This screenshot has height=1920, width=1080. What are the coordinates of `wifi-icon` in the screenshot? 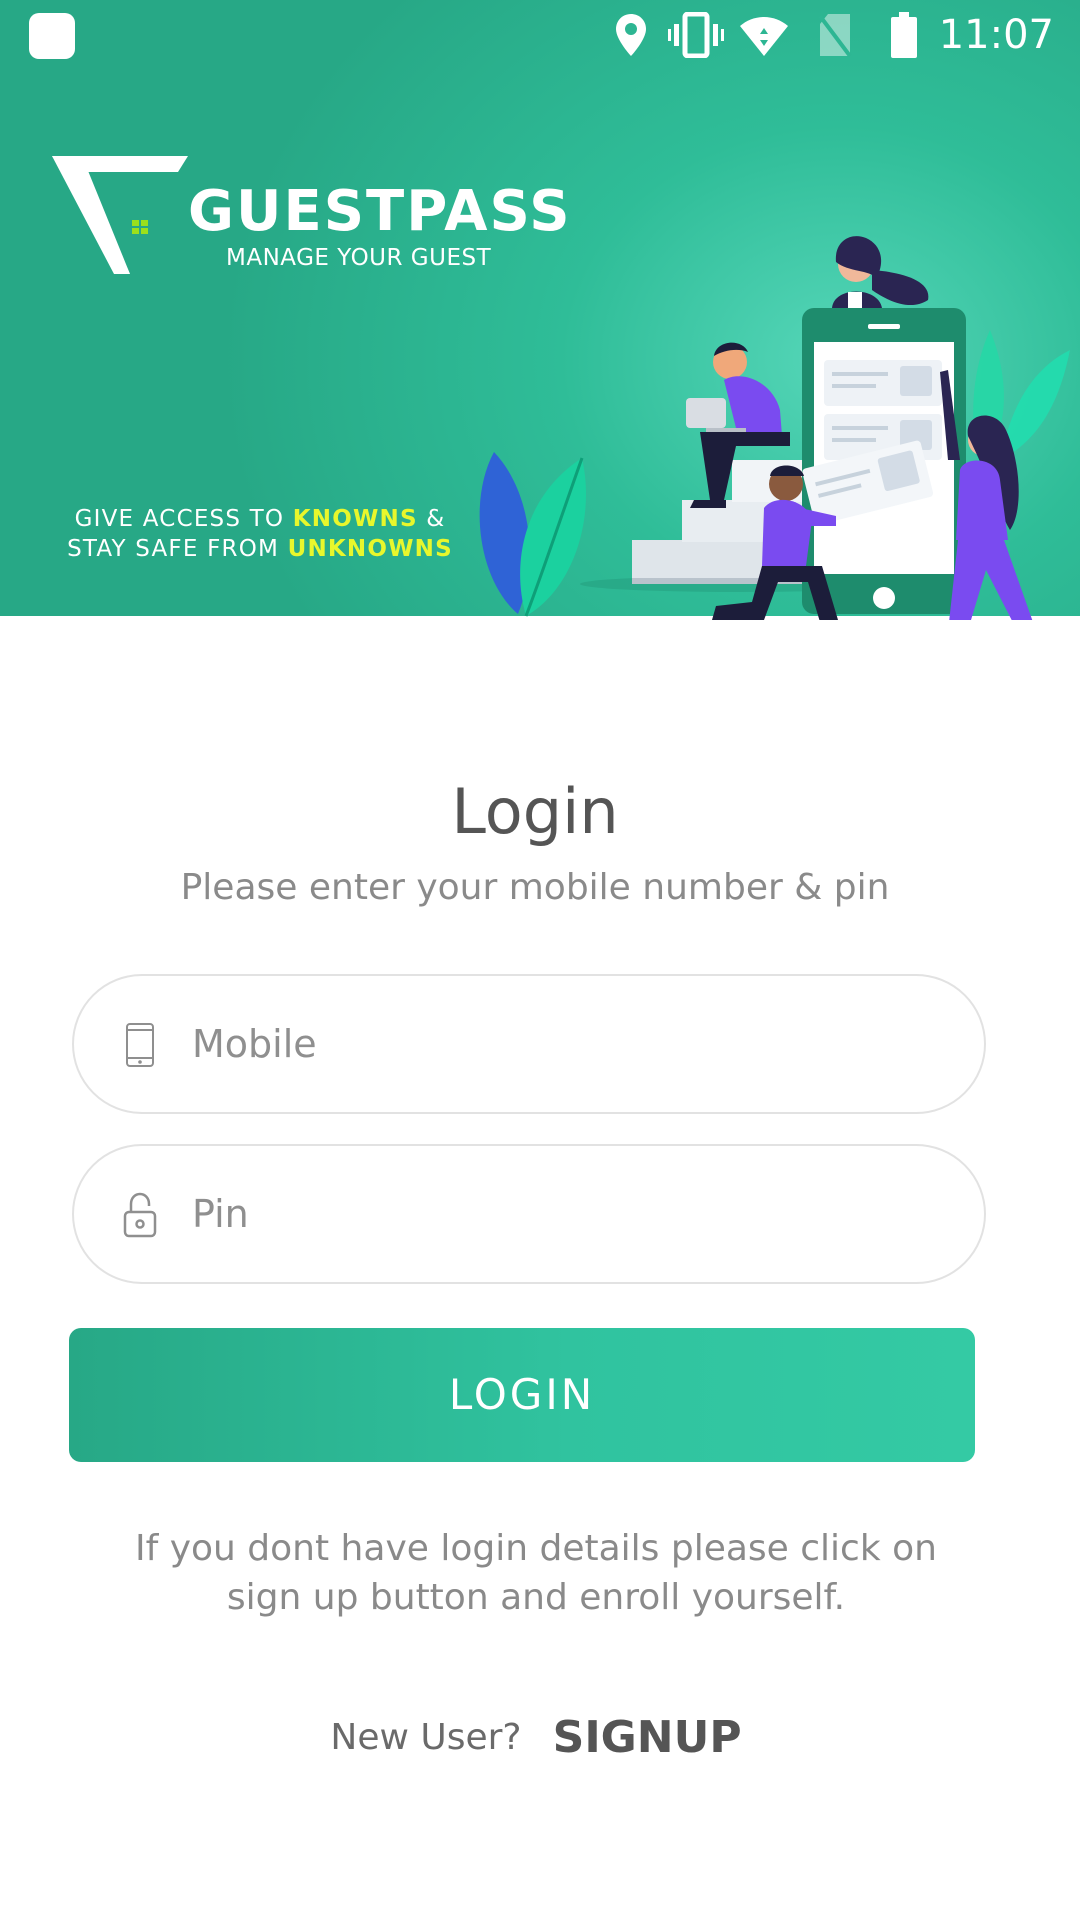 It's located at (764, 36).